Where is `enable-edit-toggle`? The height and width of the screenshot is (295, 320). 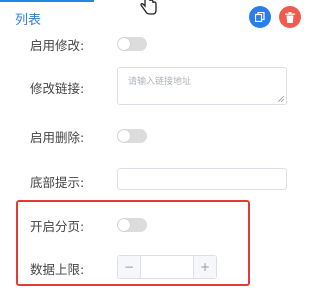 enable-edit-toggle is located at coordinates (132, 44).